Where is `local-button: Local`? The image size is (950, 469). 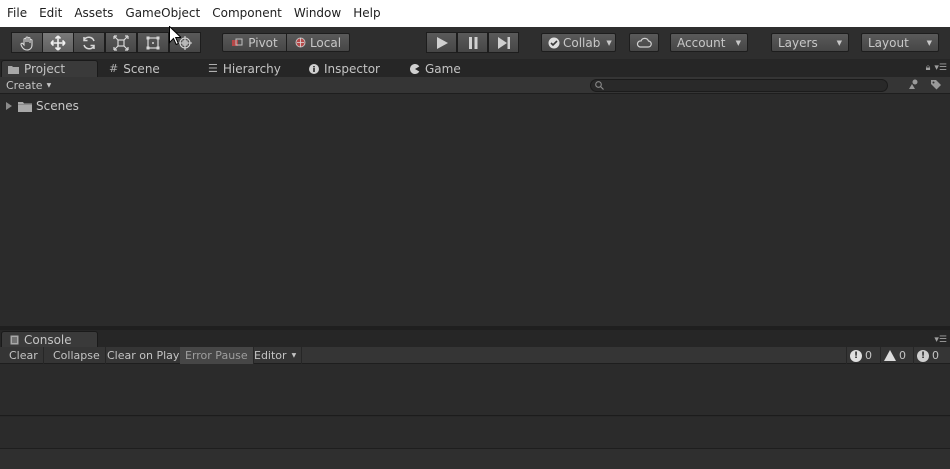
local-button: Local is located at coordinates (318, 42).